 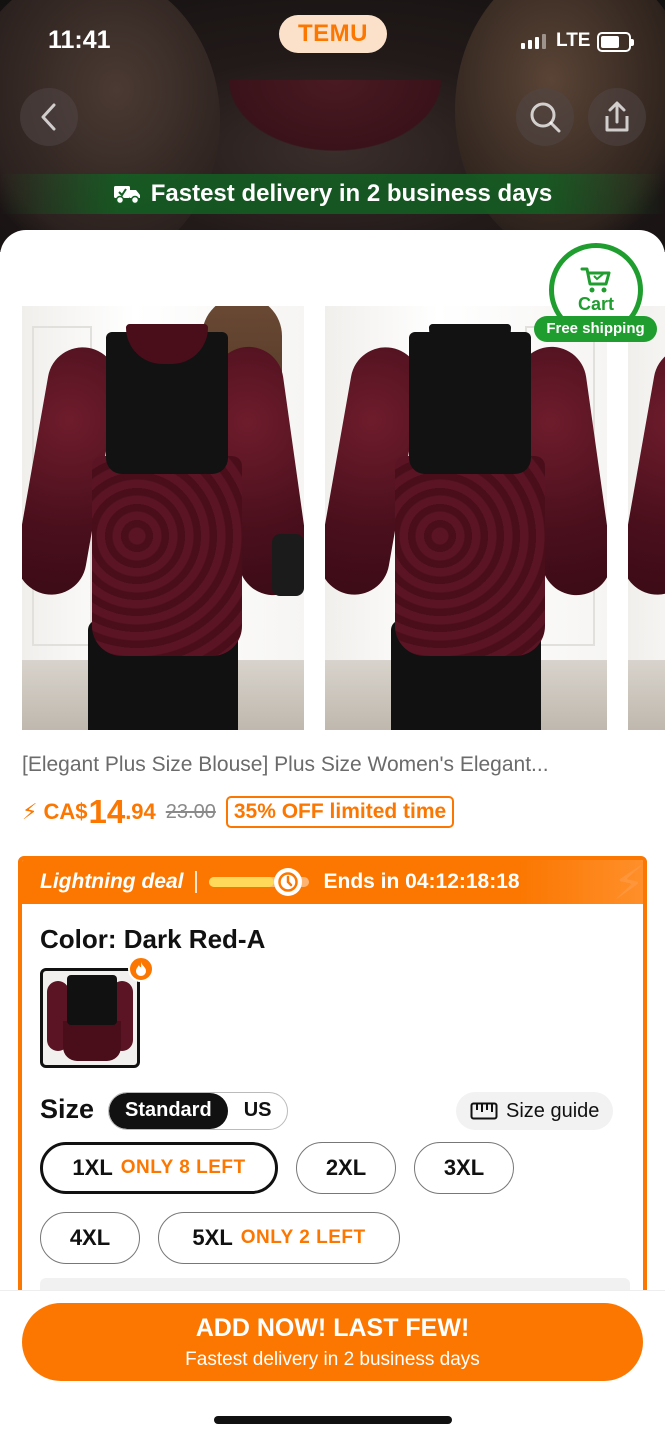 What do you see at coordinates (168, 1111) in the screenshot?
I see `size-system-standard: Standard` at bounding box center [168, 1111].